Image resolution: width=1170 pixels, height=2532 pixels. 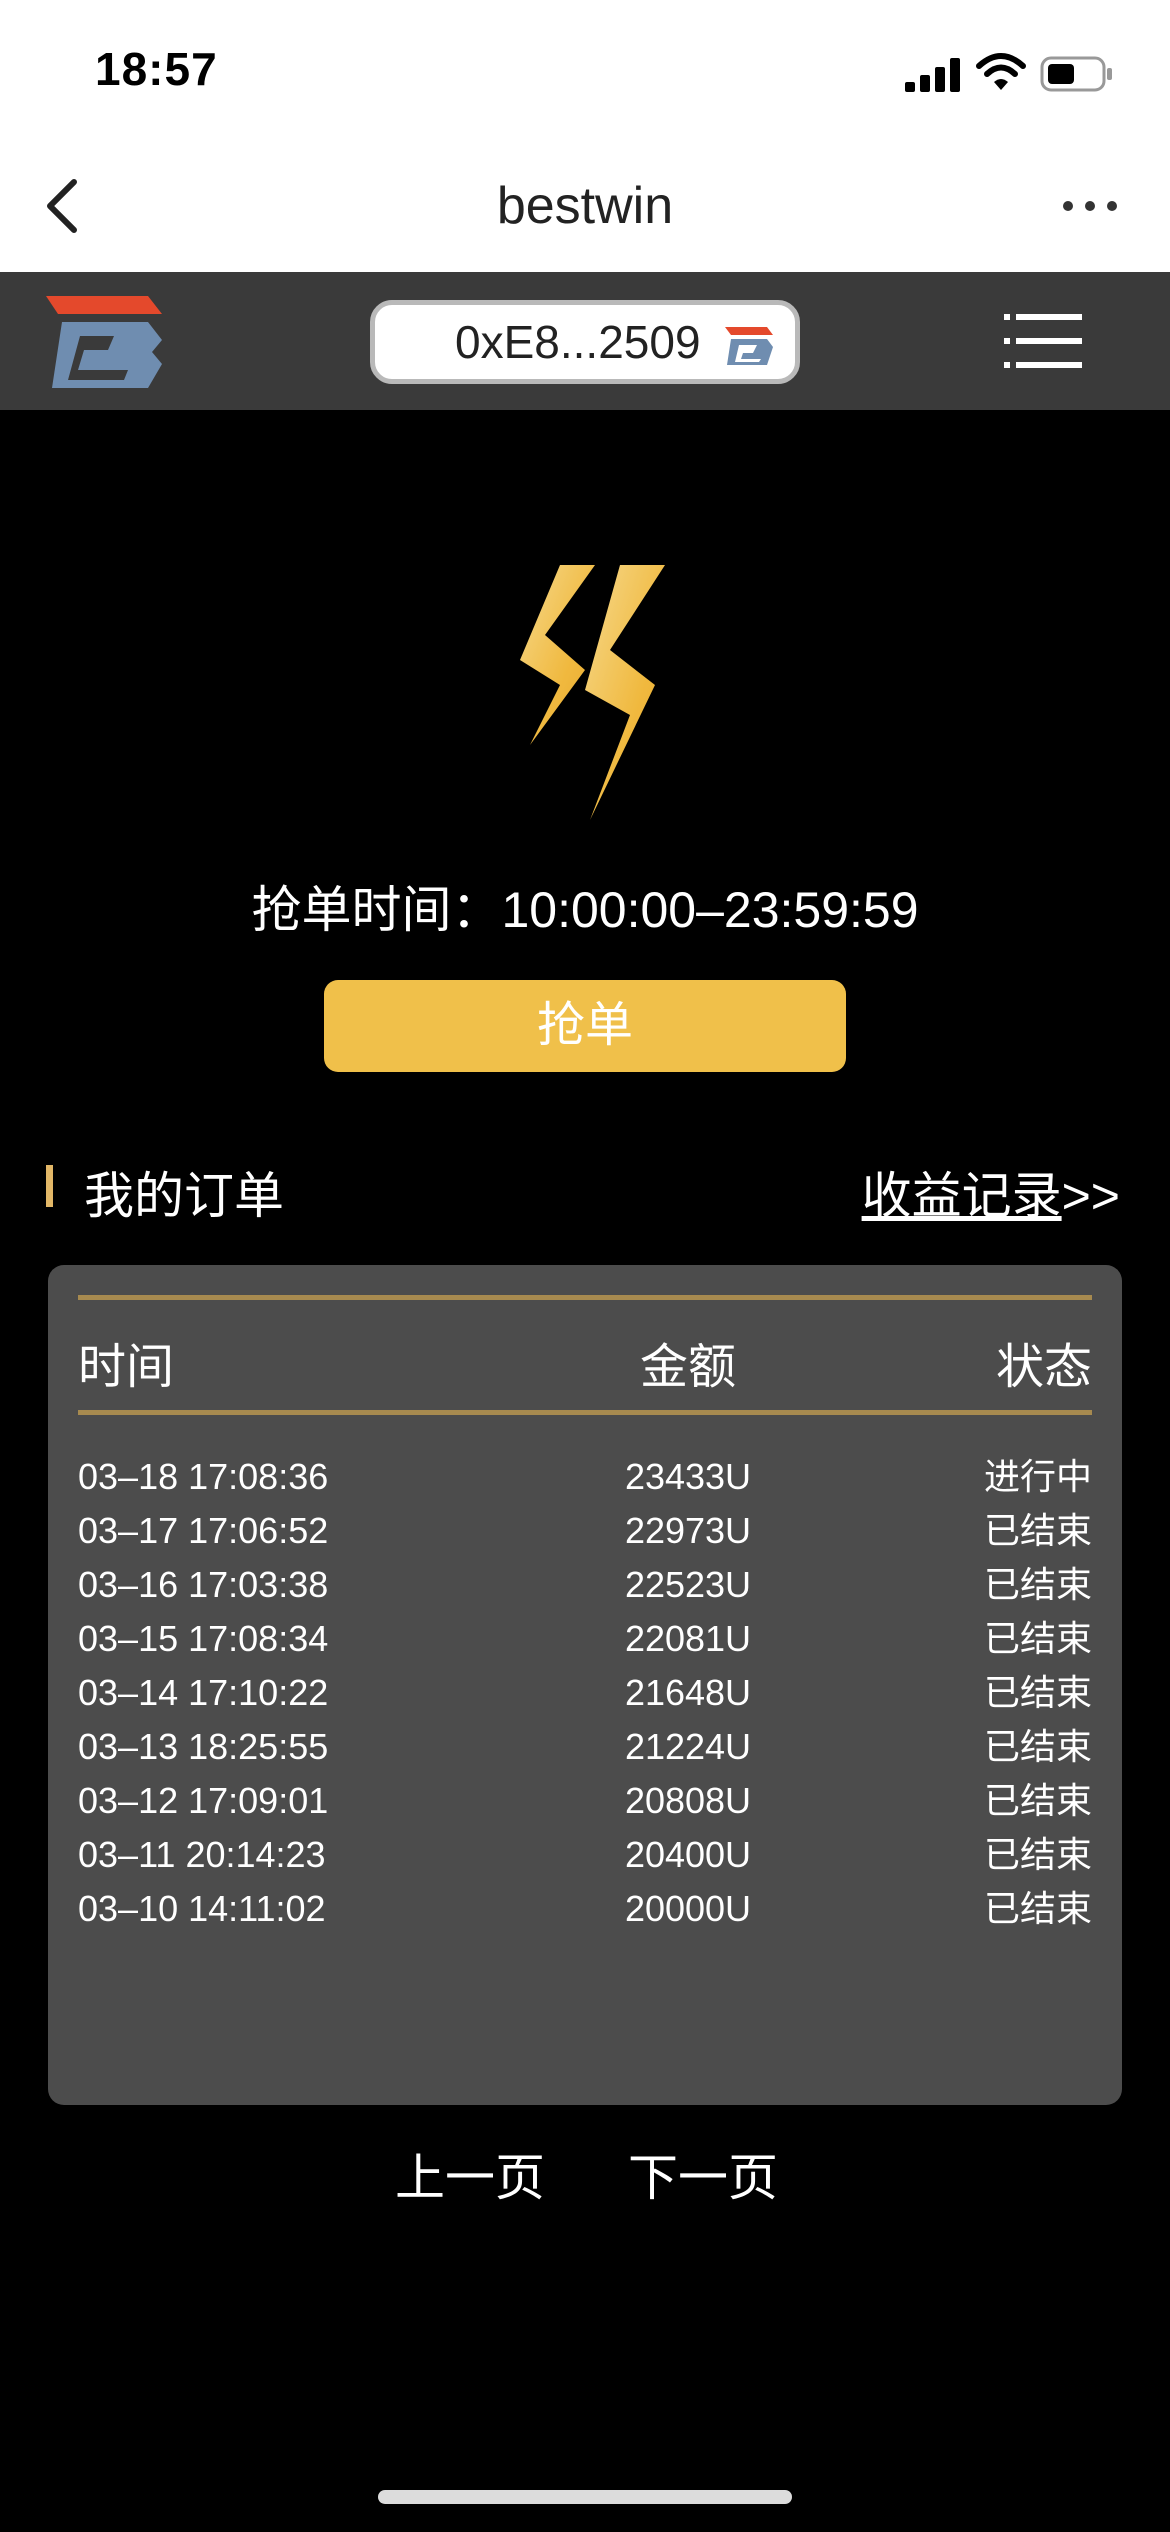 What do you see at coordinates (126, 1367) in the screenshot?
I see `column-header-time: 时间` at bounding box center [126, 1367].